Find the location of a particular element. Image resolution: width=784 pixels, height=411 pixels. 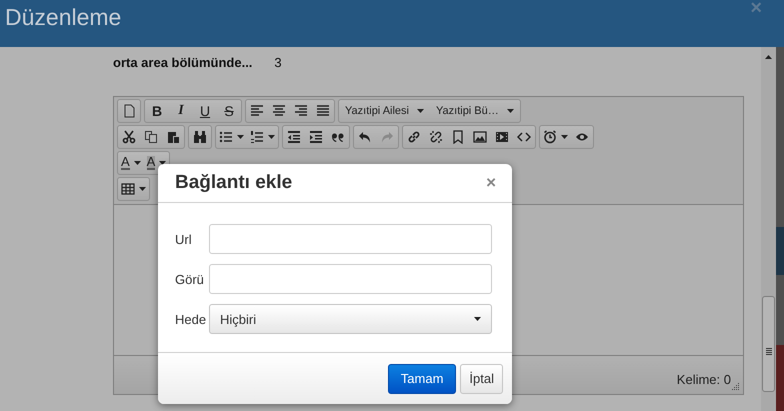

undo-icon is located at coordinates (365, 137).